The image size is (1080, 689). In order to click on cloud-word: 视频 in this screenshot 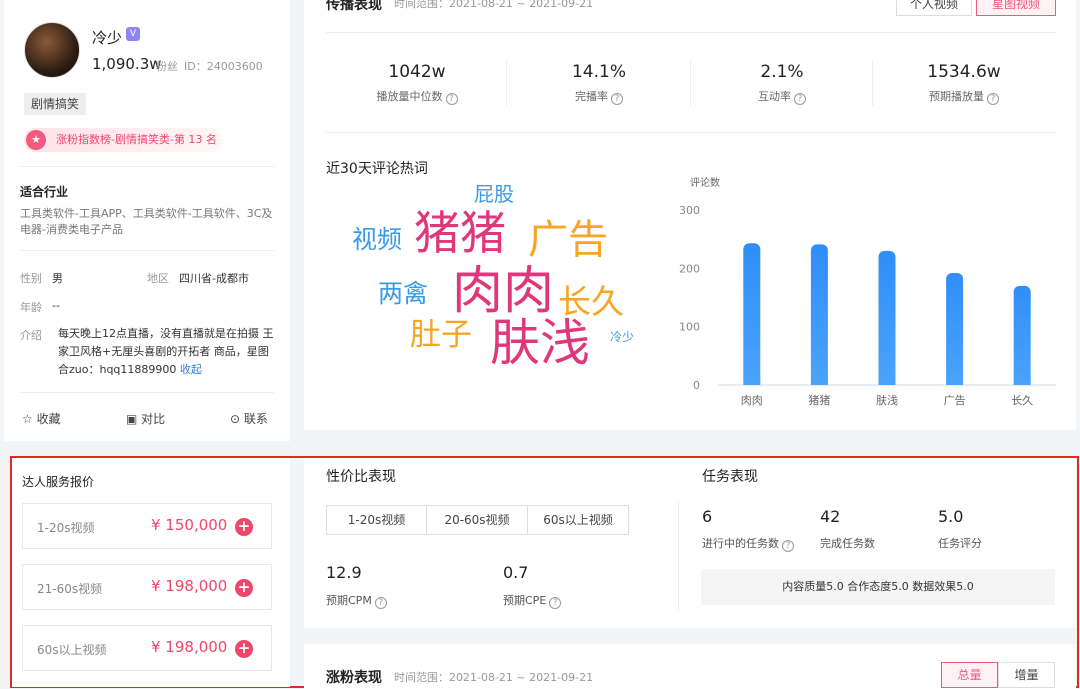, I will do `click(377, 239)`.